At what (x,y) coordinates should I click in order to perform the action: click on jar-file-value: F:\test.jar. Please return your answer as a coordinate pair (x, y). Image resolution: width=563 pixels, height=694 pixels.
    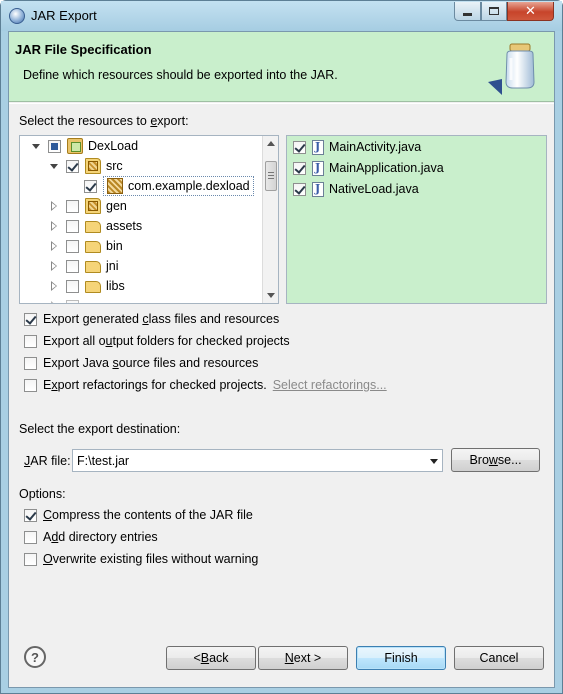
    Looking at the image, I should click on (103, 461).